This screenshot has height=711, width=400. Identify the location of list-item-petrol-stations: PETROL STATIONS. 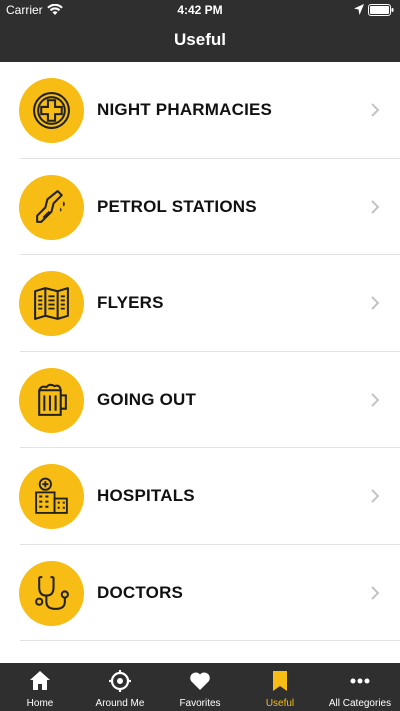
(200, 207).